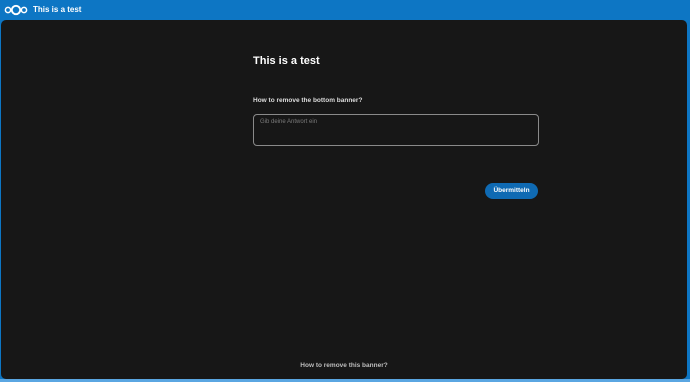 The image size is (690, 382). What do you see at coordinates (308, 100) in the screenshot?
I see `question-label: How to remove the bottom banner?` at bounding box center [308, 100].